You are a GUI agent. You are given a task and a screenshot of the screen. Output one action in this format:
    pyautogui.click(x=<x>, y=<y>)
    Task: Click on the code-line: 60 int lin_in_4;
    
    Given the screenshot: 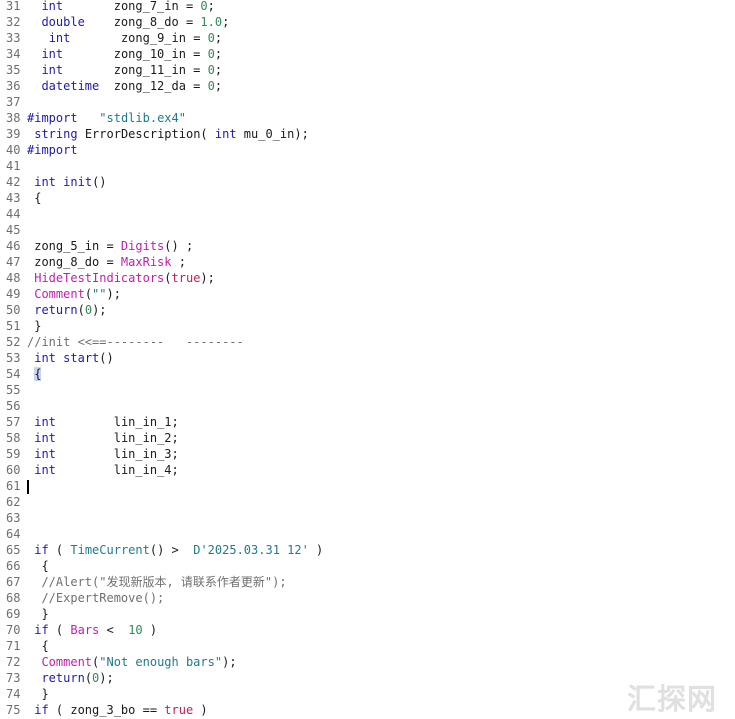 What is the action you would take?
    pyautogui.click(x=367, y=470)
    